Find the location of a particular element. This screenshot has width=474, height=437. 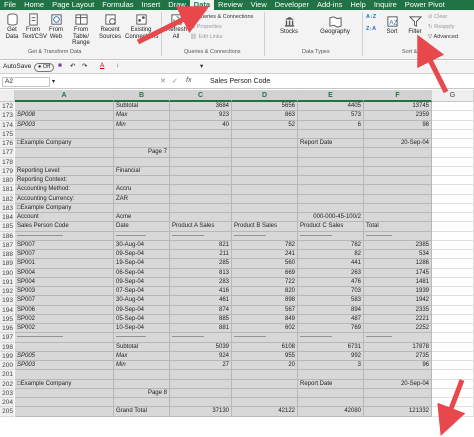

cell-g202 is located at coordinates (453, 384).